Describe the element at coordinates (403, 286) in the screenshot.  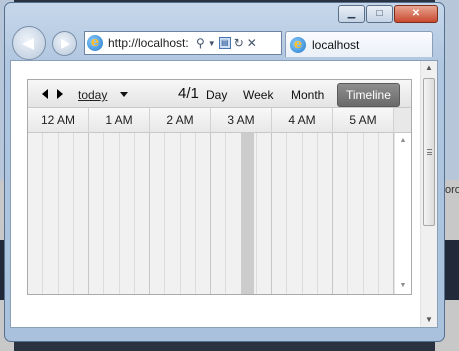
I see `scroll-down-arrow-icon: ▼` at that location.